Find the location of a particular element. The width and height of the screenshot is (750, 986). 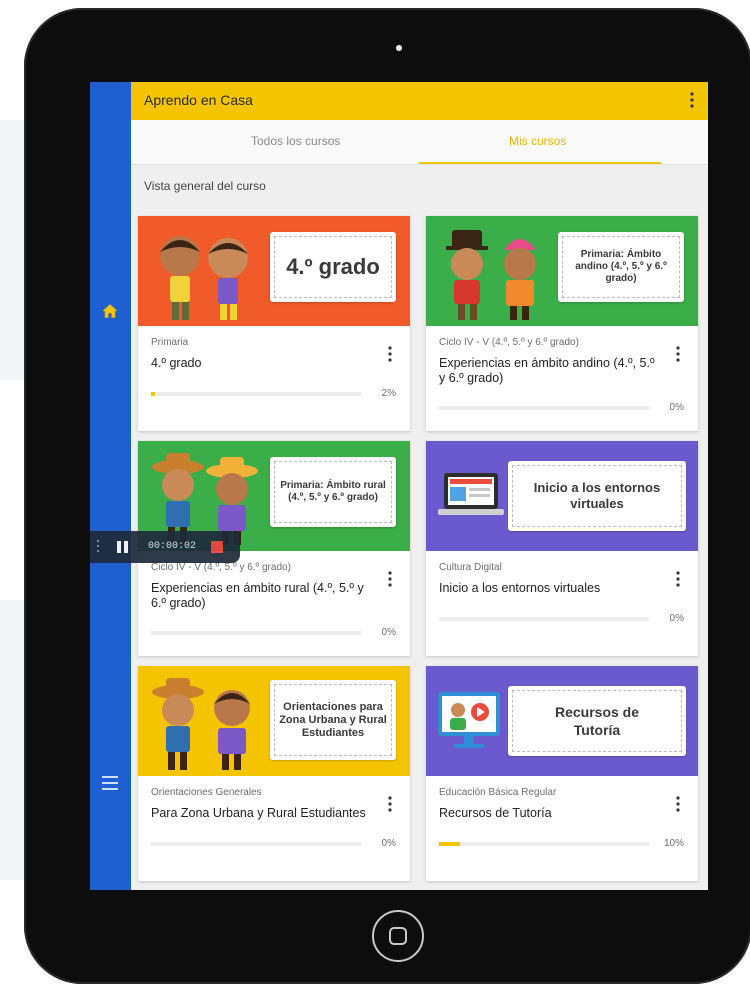

course-category: Orientaciones Generales is located at coordinates (206, 792).